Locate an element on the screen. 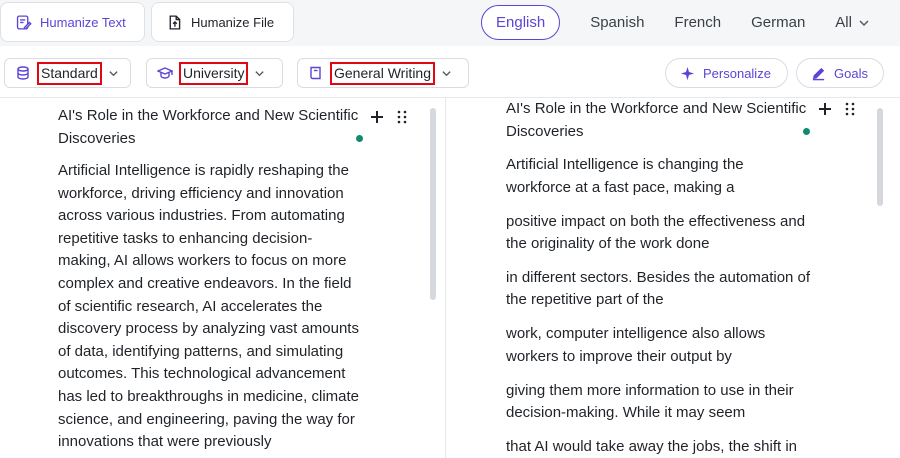  purpose-select-value: General Writing is located at coordinates (383, 73).